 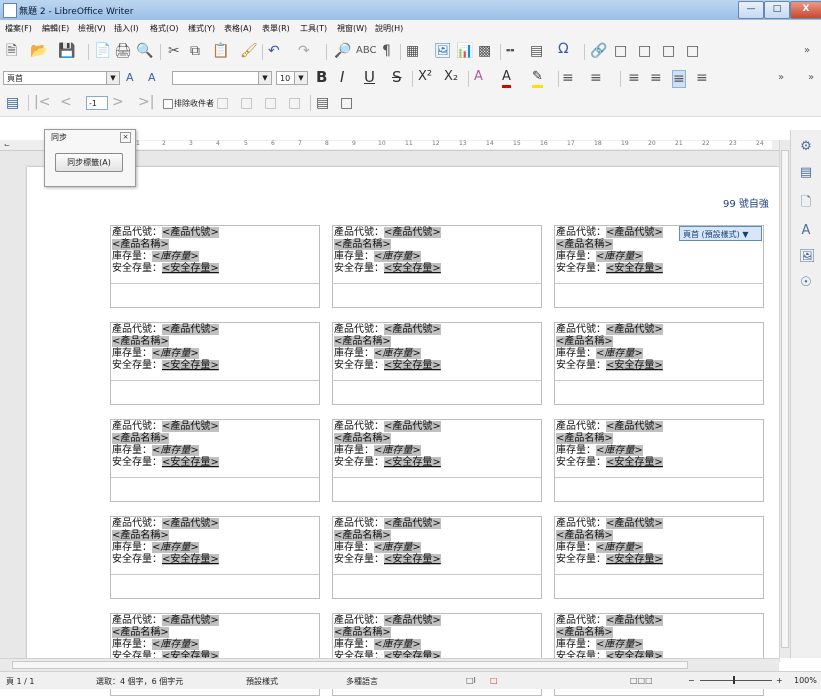 What do you see at coordinates (806, 283) in the screenshot?
I see `sidebar-navigator-icon: ☉` at bounding box center [806, 283].